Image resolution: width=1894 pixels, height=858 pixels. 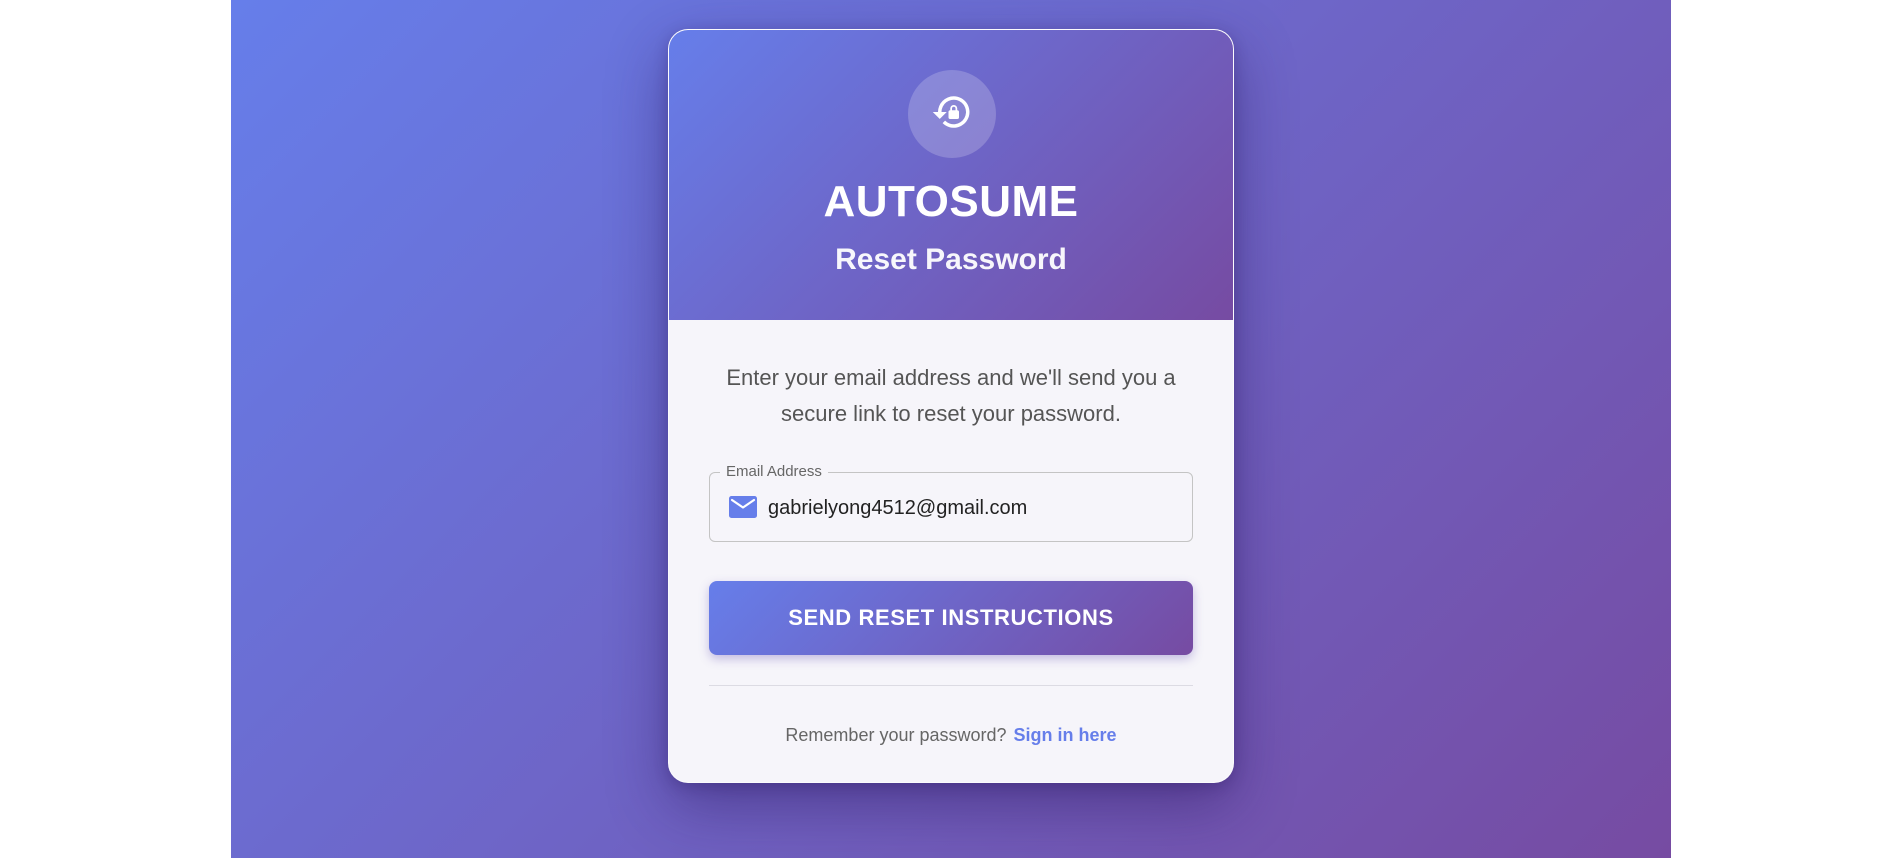 I want to click on signin-prompt-text: Remember your password?, so click(x=896, y=735).